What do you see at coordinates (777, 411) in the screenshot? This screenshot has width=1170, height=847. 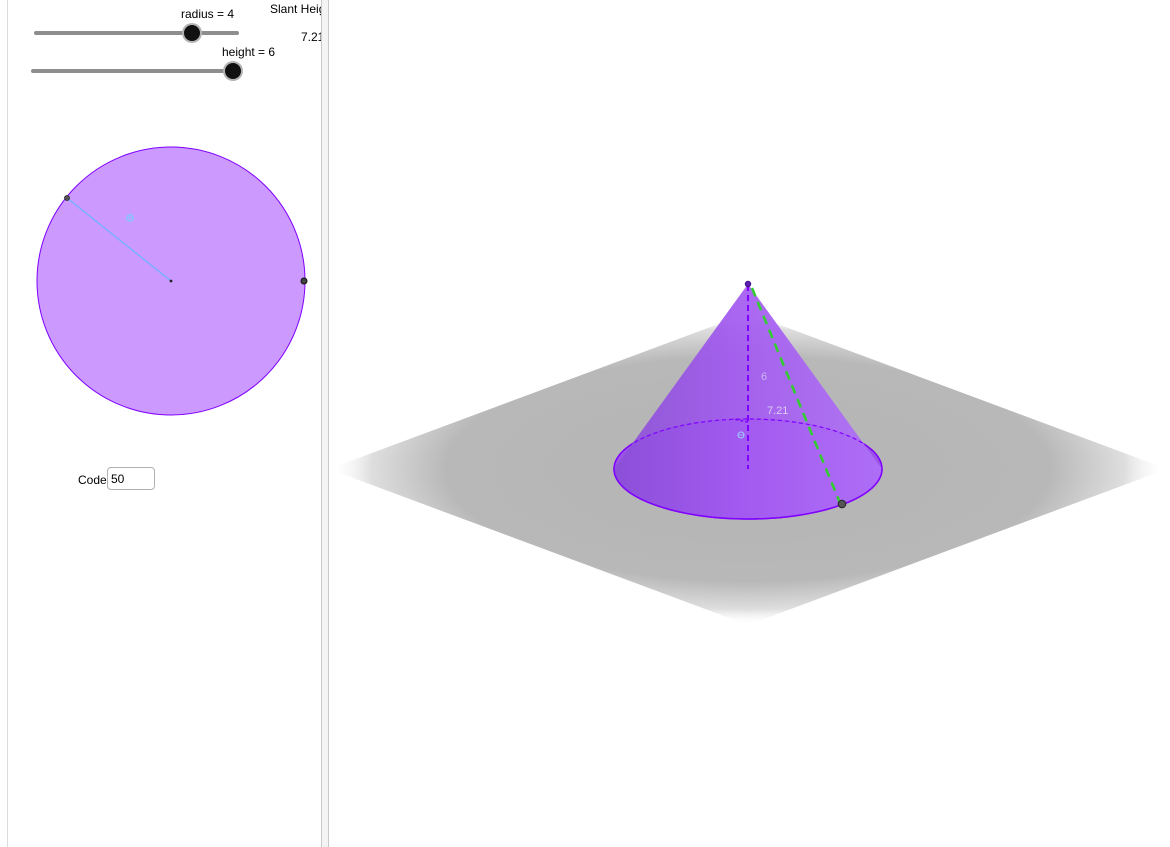 I see `slant-measure-label: 7.21` at bounding box center [777, 411].